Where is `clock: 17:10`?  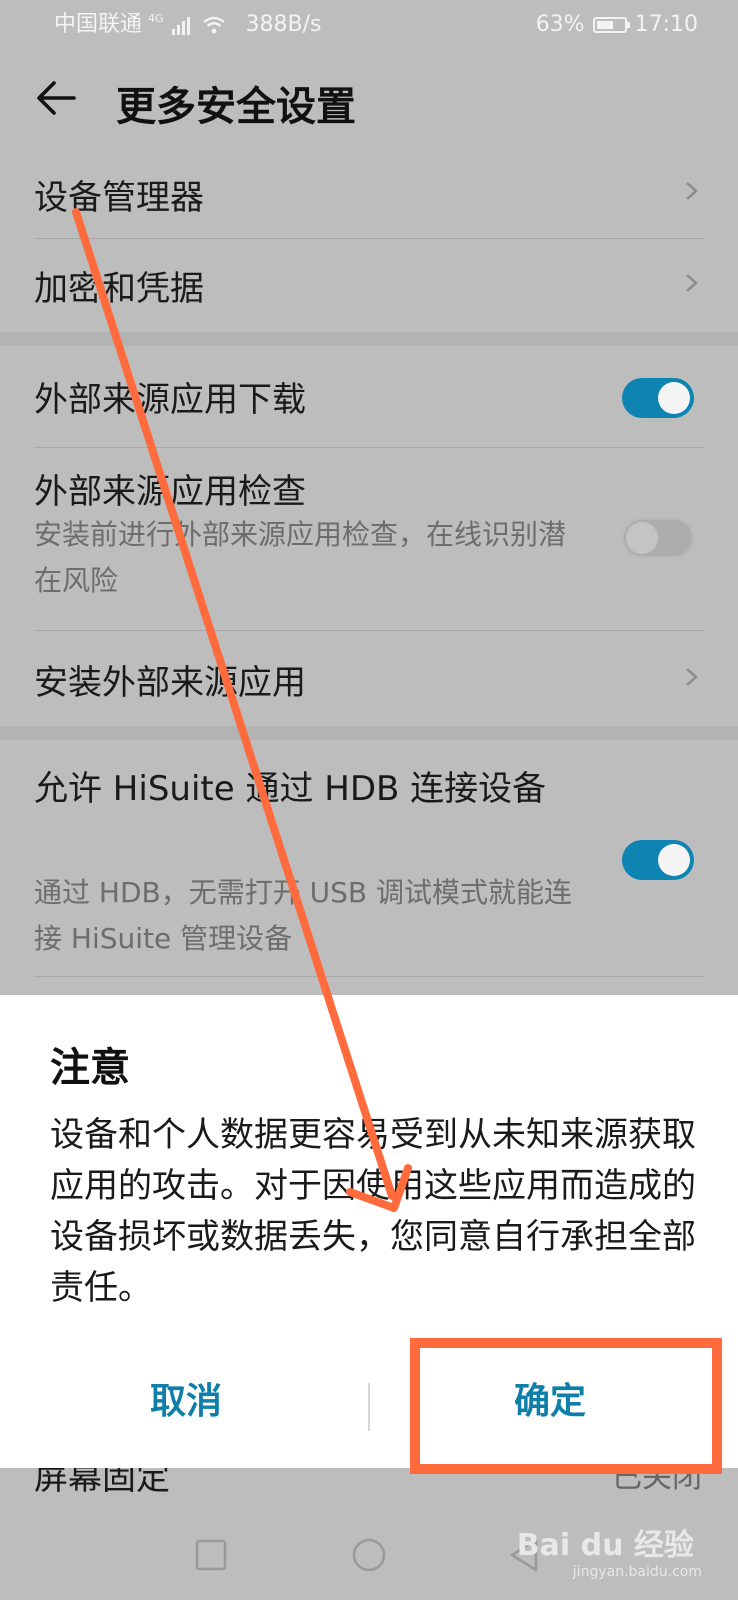
clock: 17:10 is located at coordinates (666, 24).